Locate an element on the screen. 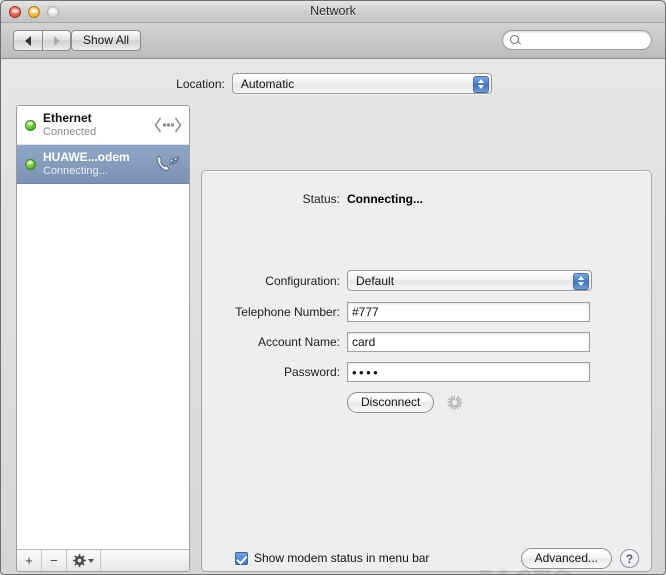 The width and height of the screenshot is (666, 575). remove-service-button: − is located at coordinates (54, 560).